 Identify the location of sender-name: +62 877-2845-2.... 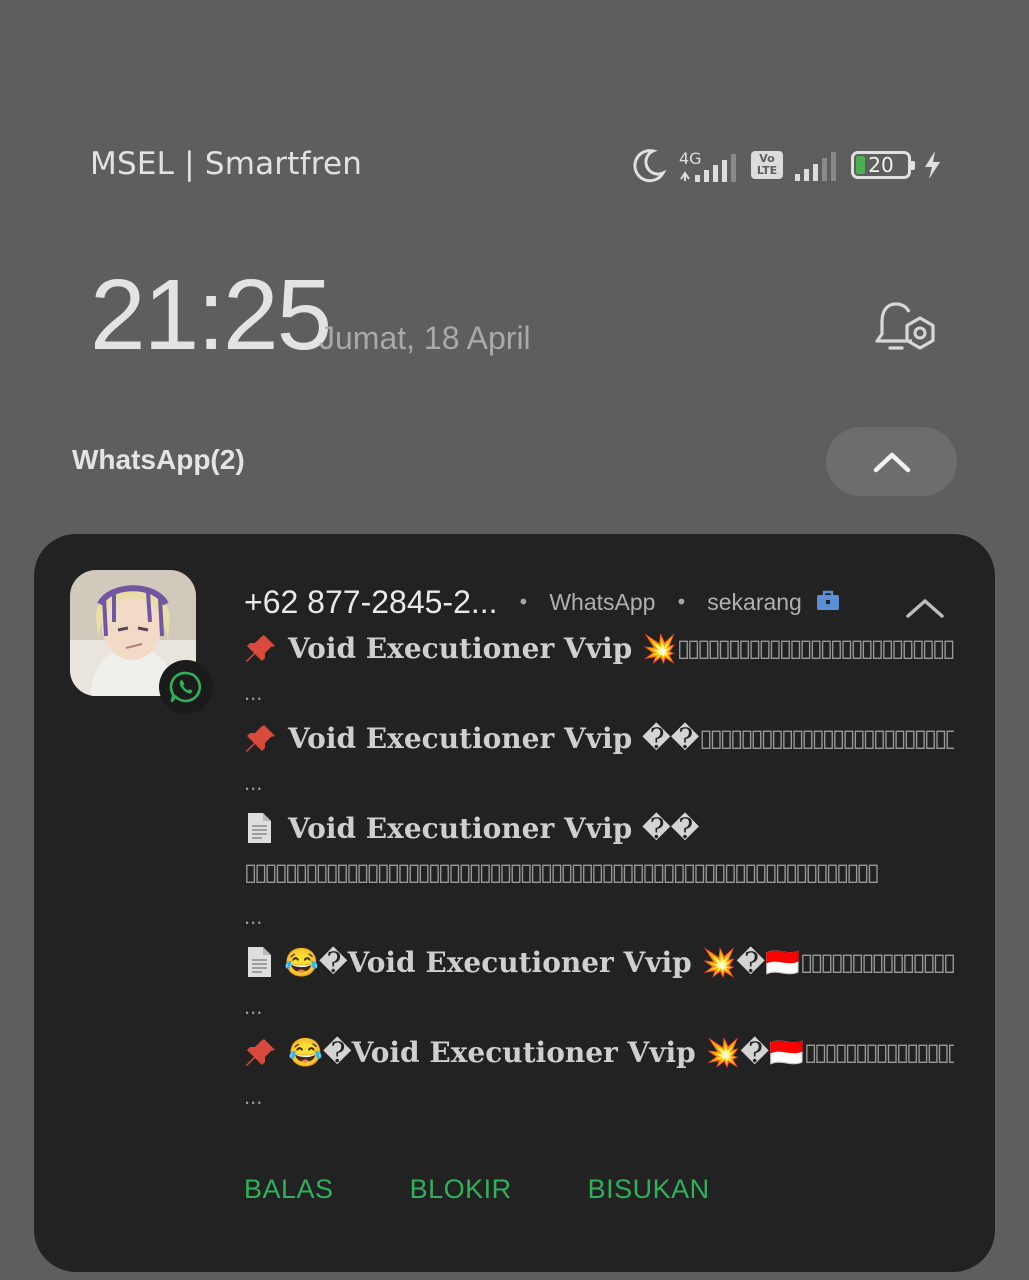
(371, 601).